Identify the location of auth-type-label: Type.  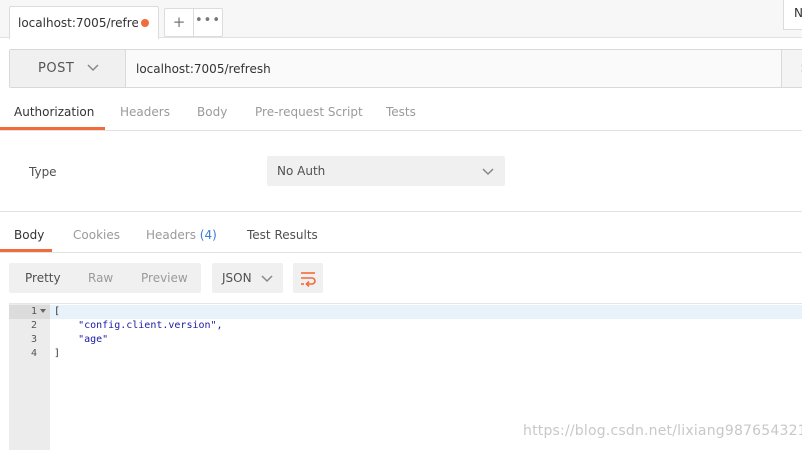
(43, 172).